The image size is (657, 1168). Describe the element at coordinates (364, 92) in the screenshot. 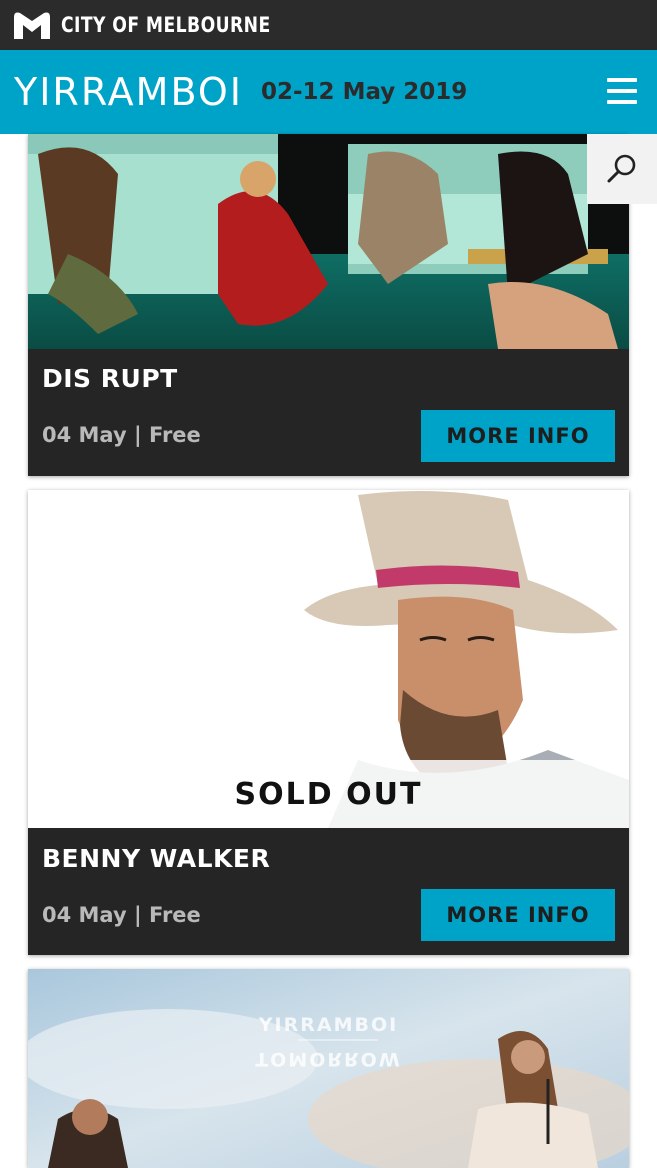

I see `festival-dates: 02-12 May 2019` at that location.